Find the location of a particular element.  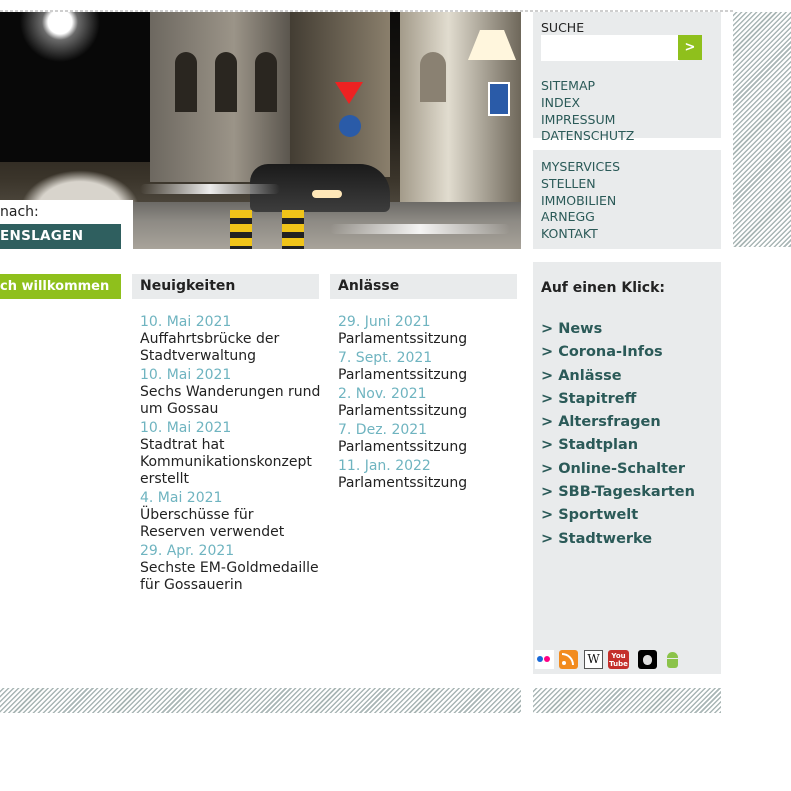

search-by-panel: nach: ENSLAGEN is located at coordinates (66, 224).